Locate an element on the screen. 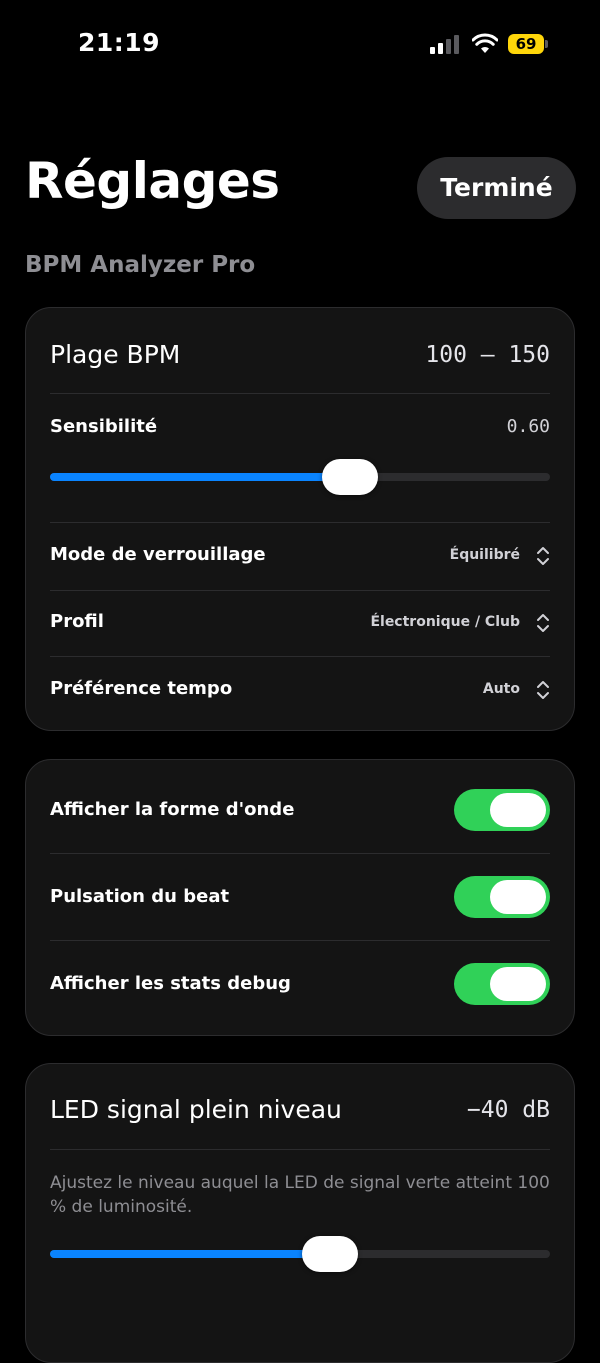  led-title-row: LED signal plein niveau −40 dB is located at coordinates (300, 1111).